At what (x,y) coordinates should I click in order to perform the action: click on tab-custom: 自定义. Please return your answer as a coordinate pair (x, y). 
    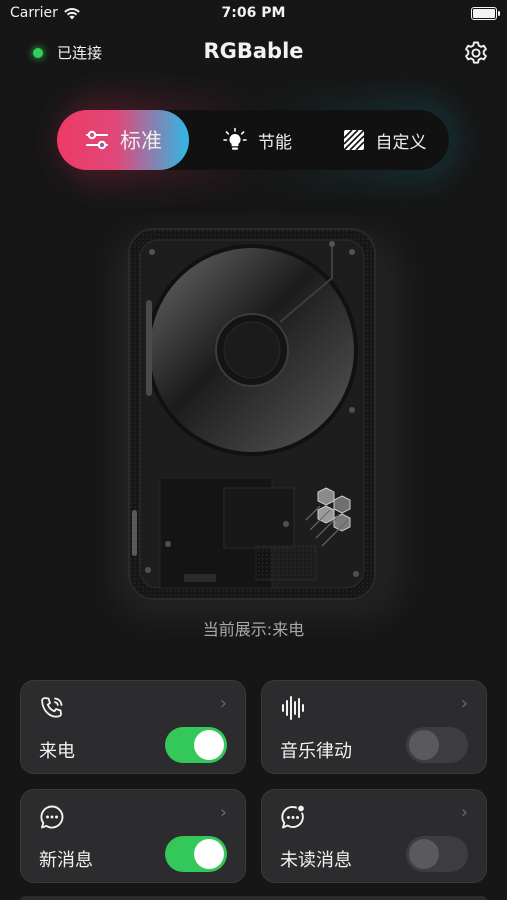
    Looking at the image, I should click on (384, 140).